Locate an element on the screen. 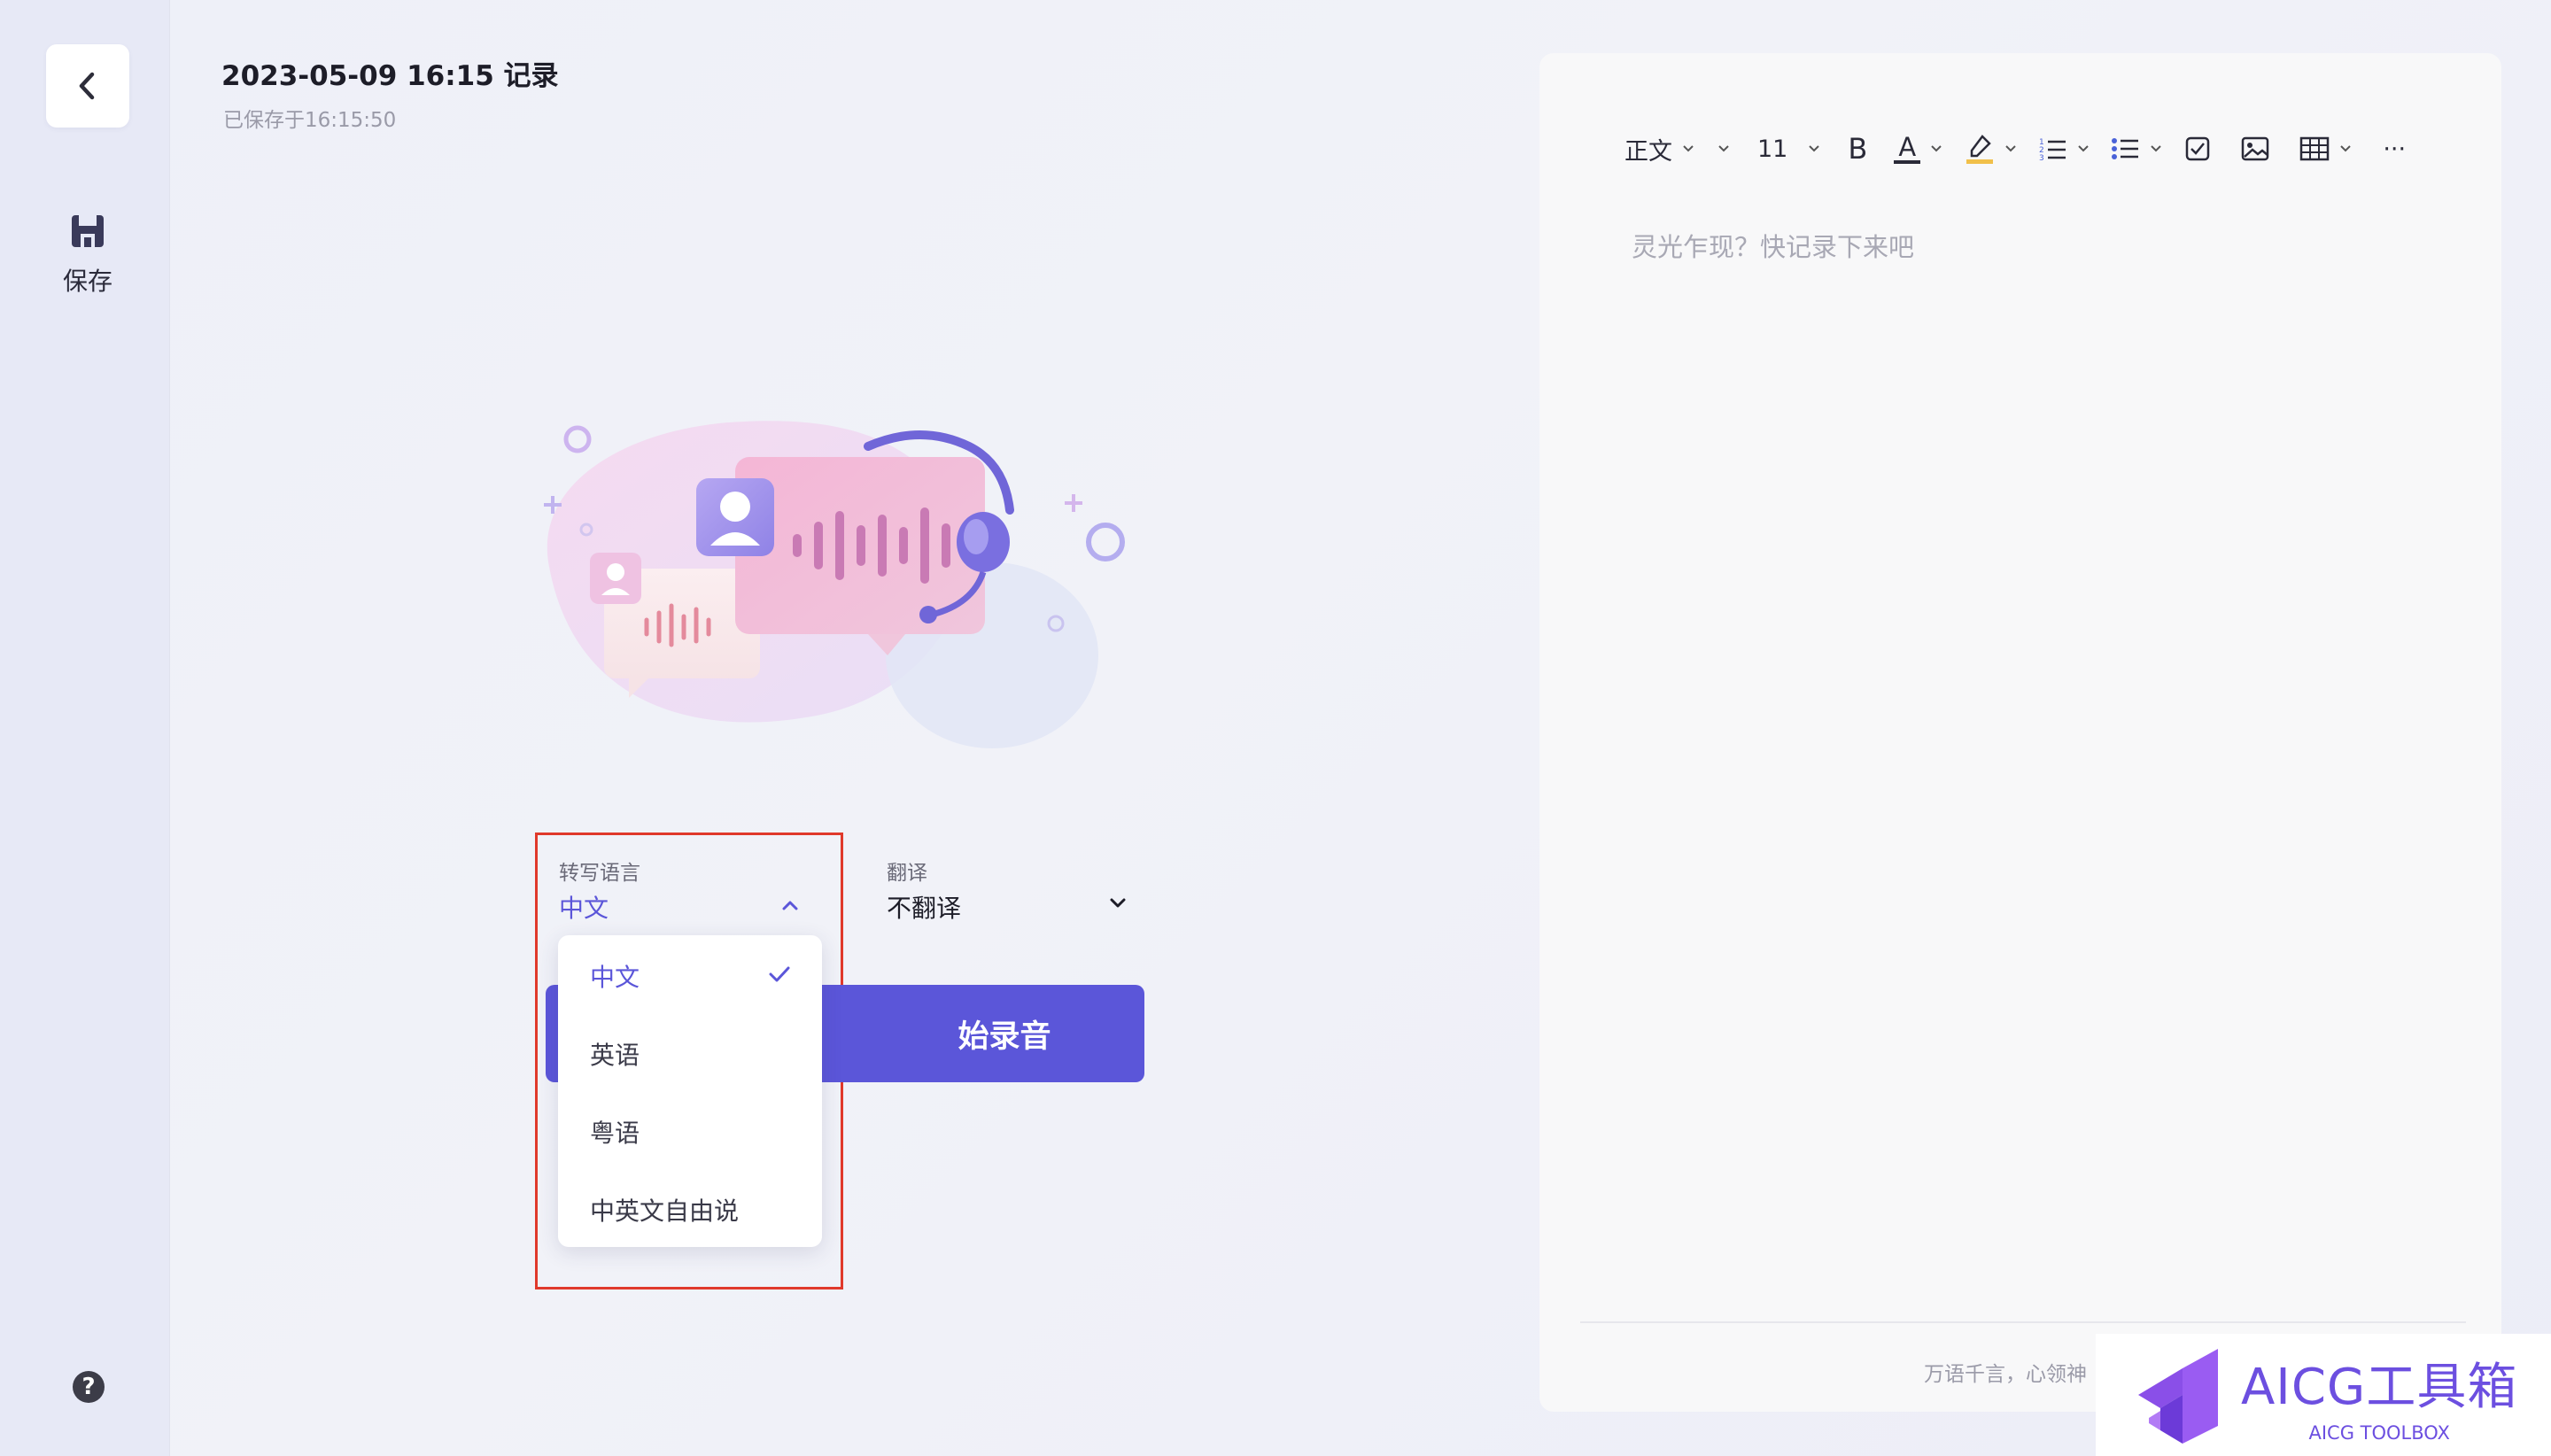  editor-divider is located at coordinates (2023, 1322).